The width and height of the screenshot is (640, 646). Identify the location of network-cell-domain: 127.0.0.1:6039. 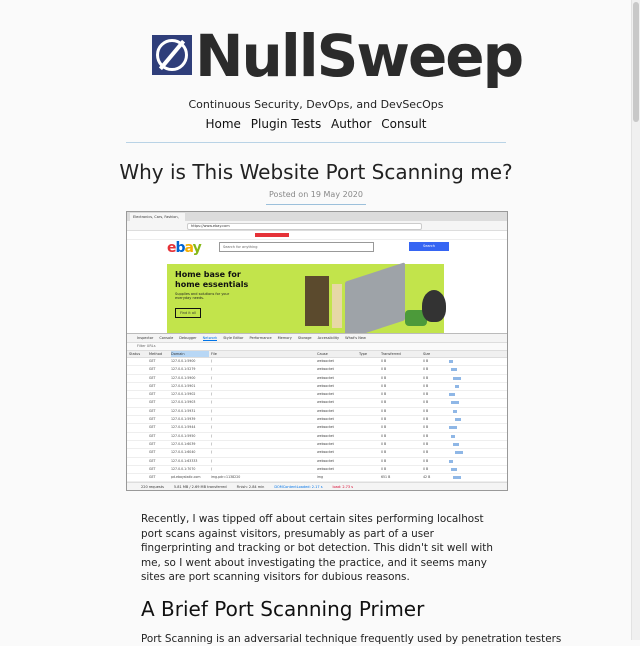
(183, 443).